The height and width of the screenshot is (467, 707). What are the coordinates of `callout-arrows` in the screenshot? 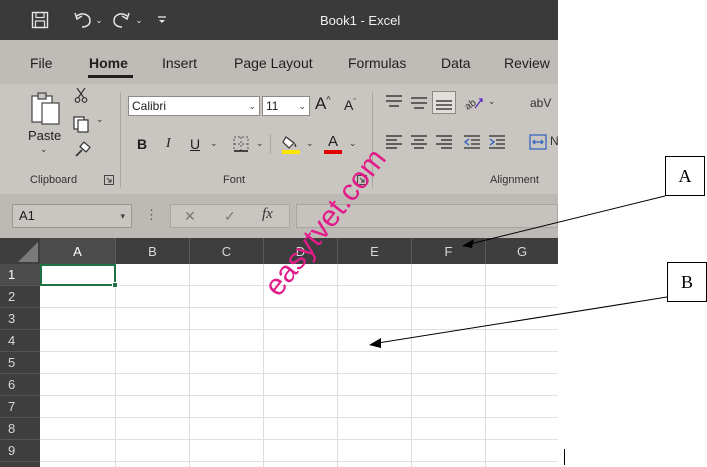 It's located at (518, 271).